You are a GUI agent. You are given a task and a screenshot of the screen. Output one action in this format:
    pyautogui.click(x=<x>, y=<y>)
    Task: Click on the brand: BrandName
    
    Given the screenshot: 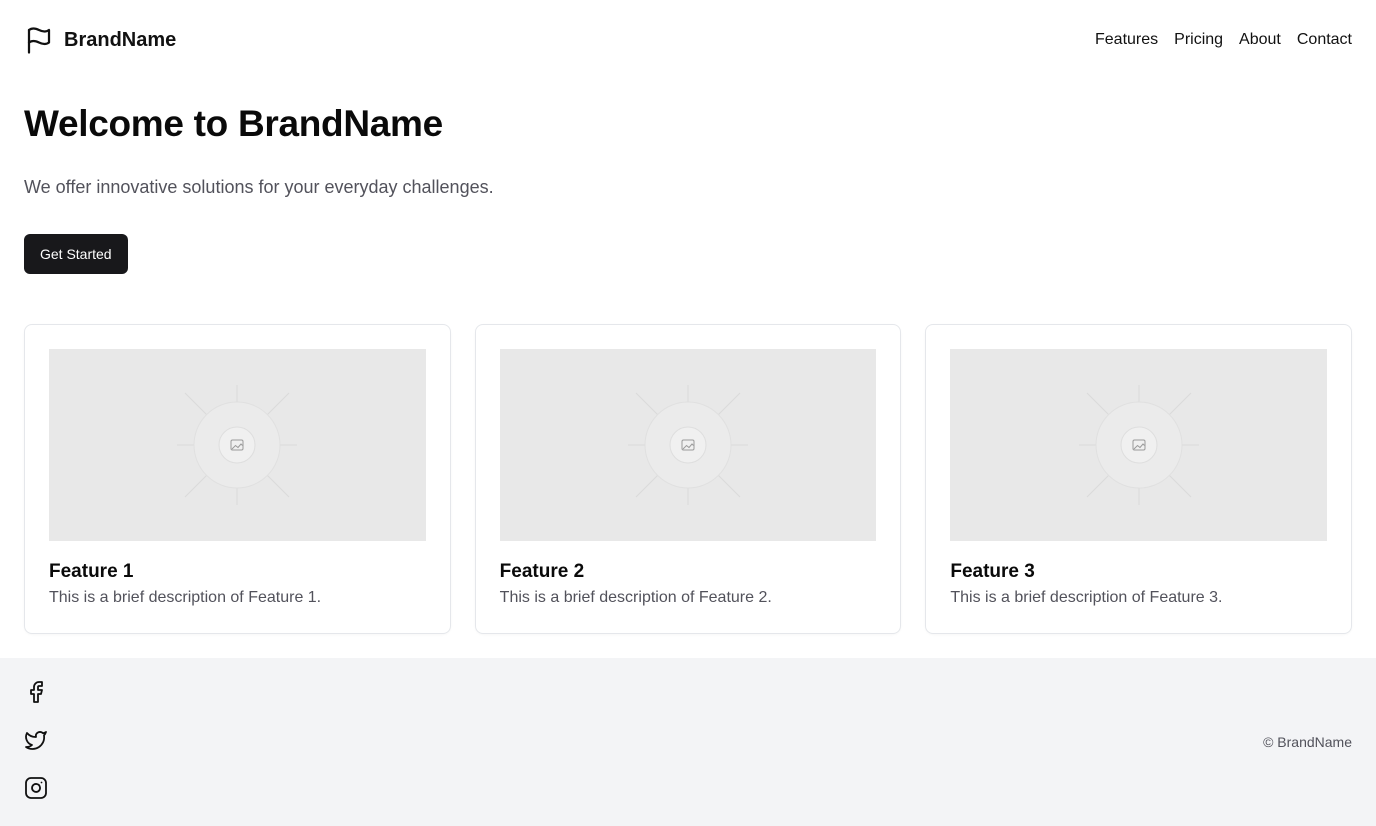 What is the action you would take?
    pyautogui.click(x=100, y=40)
    